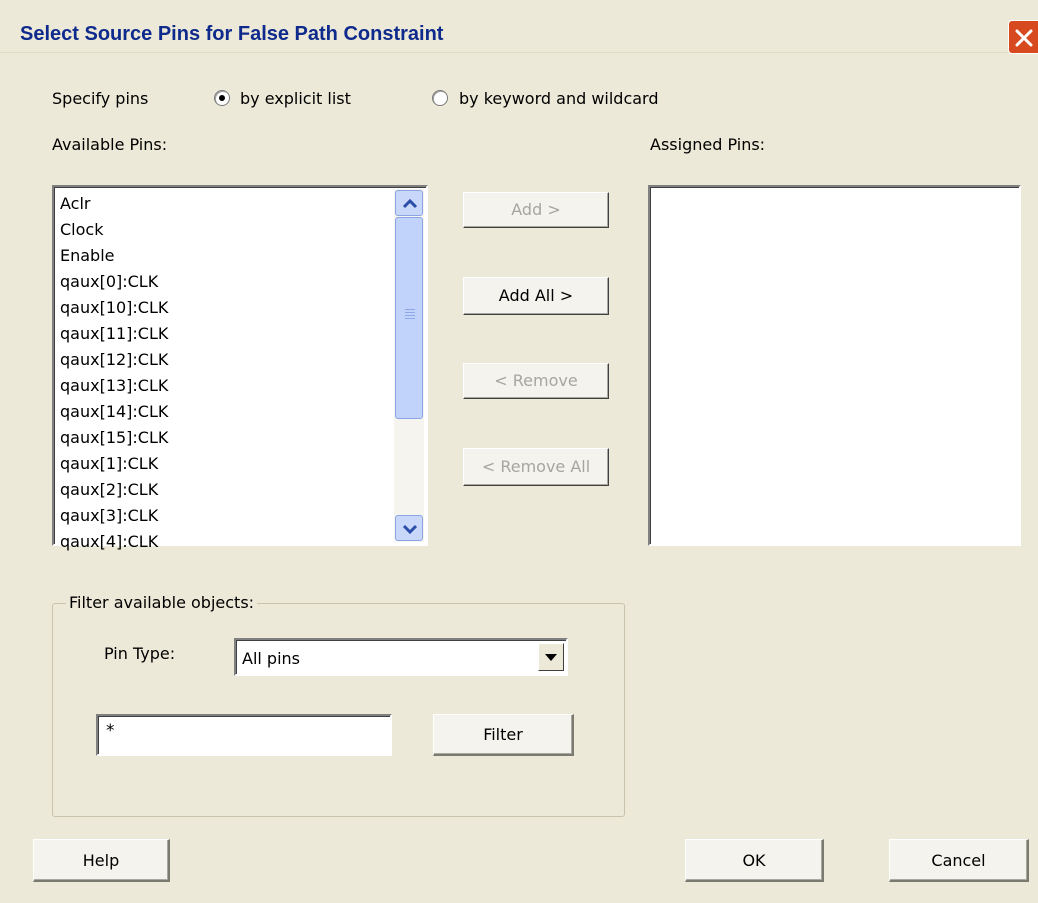  What do you see at coordinates (754, 860) in the screenshot?
I see `ok-button: OK` at bounding box center [754, 860].